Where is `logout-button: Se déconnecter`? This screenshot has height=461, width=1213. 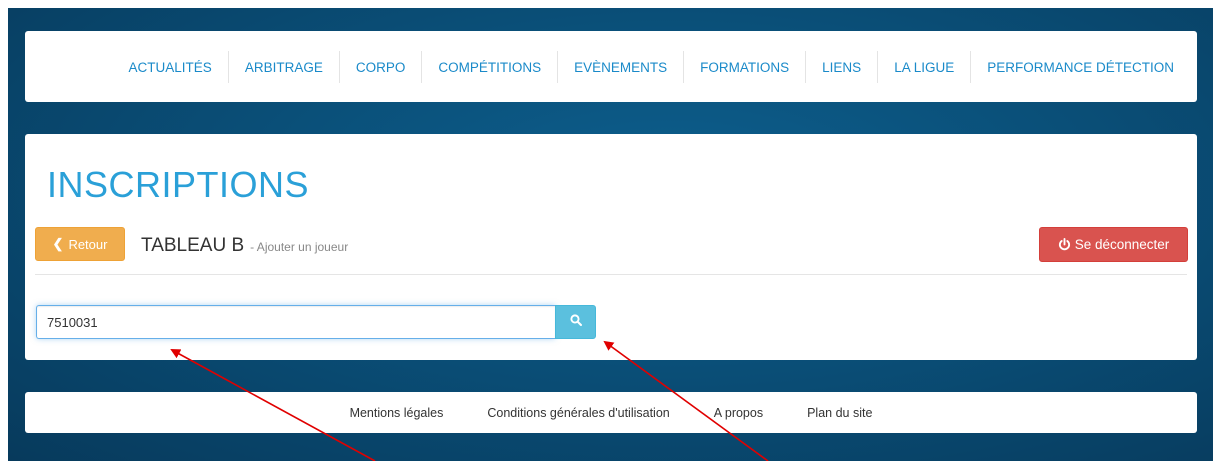
logout-button: Se déconnecter is located at coordinates (1113, 244).